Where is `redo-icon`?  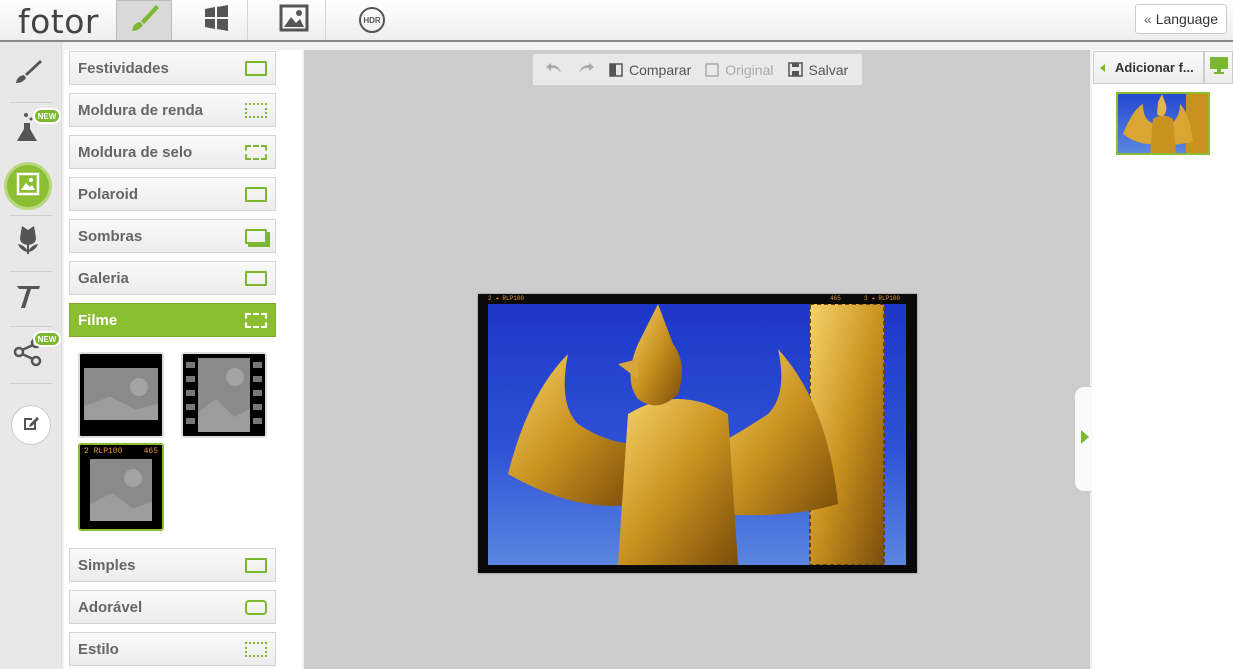 redo-icon is located at coordinates (586, 69).